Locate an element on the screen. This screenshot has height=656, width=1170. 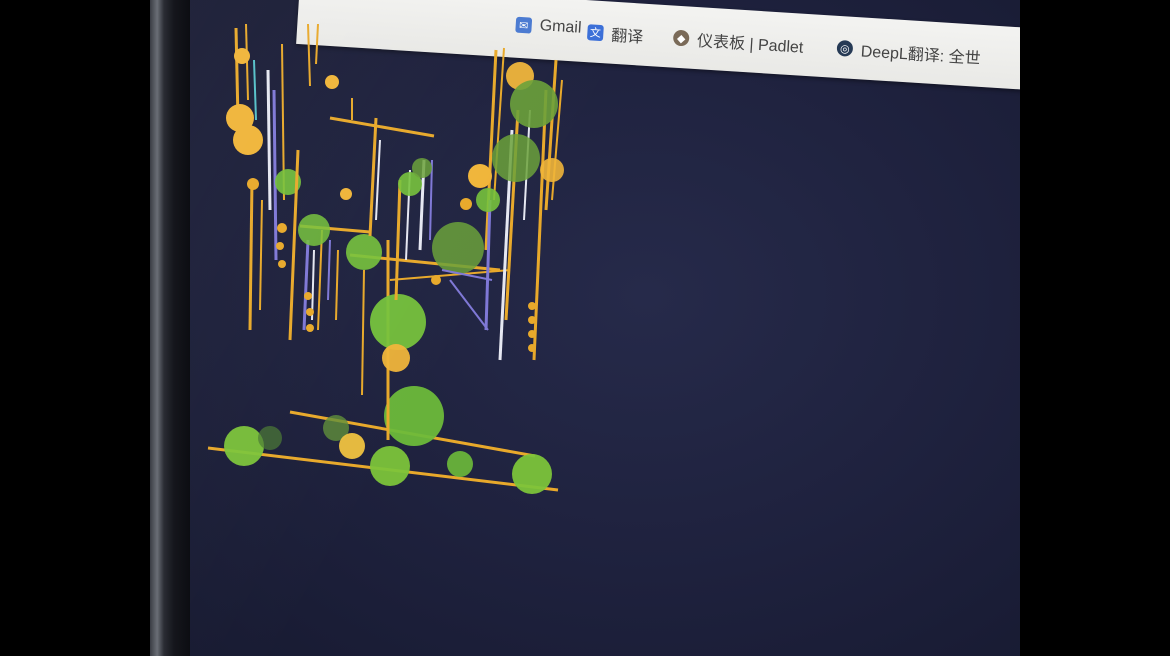
monitor-bezel is located at coordinates (170, 328).